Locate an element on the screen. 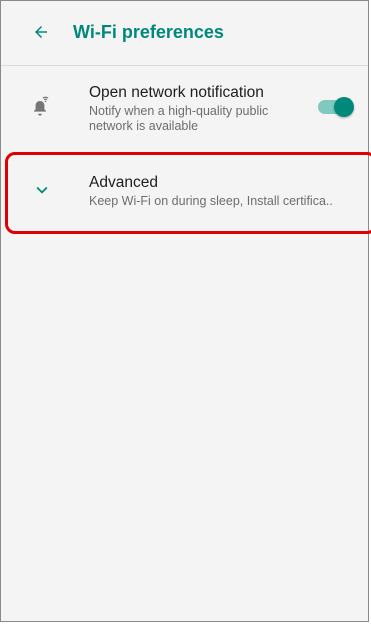 The image size is (371, 624). notification-bell-wifi-icon is located at coordinates (41, 106).